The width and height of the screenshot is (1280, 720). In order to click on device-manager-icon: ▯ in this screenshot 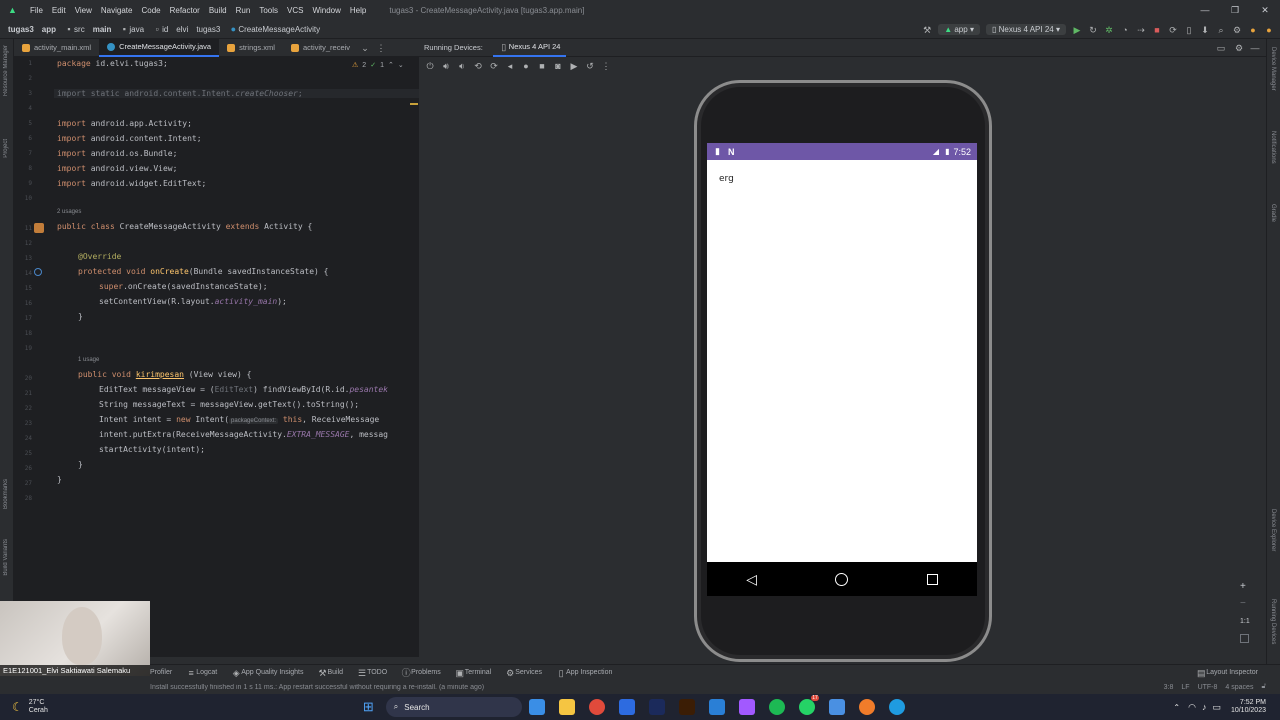, I will do `click(1189, 30)`.